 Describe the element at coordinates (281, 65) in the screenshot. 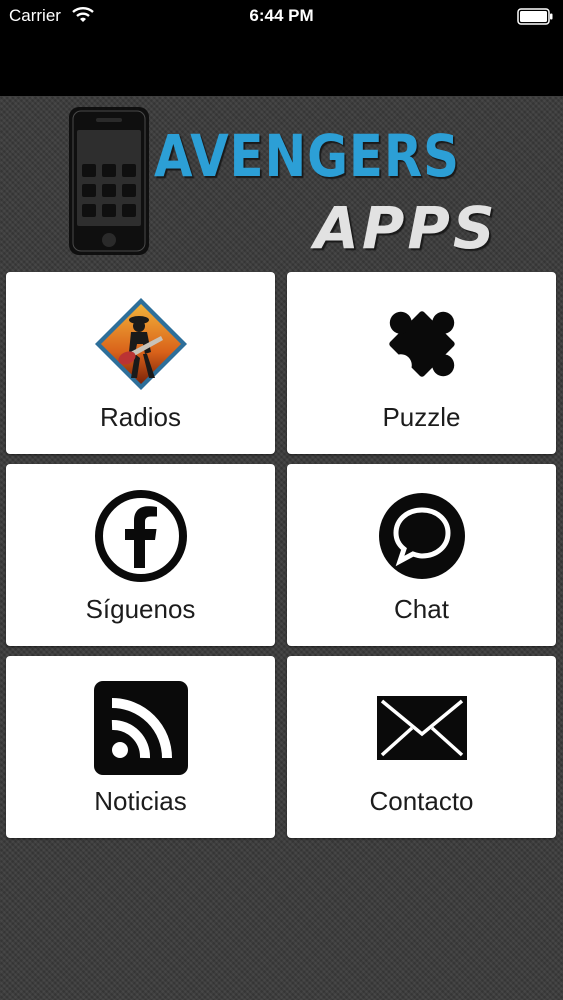

I see `top-bar` at that location.